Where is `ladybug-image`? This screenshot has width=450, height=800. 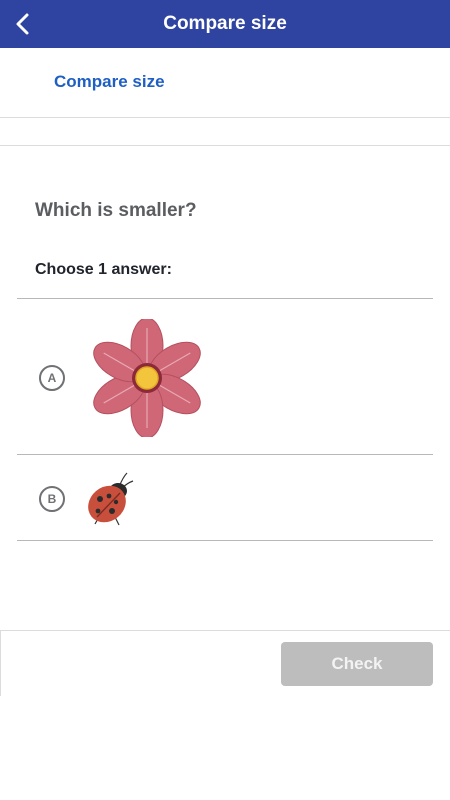
ladybug-image is located at coordinates (111, 499).